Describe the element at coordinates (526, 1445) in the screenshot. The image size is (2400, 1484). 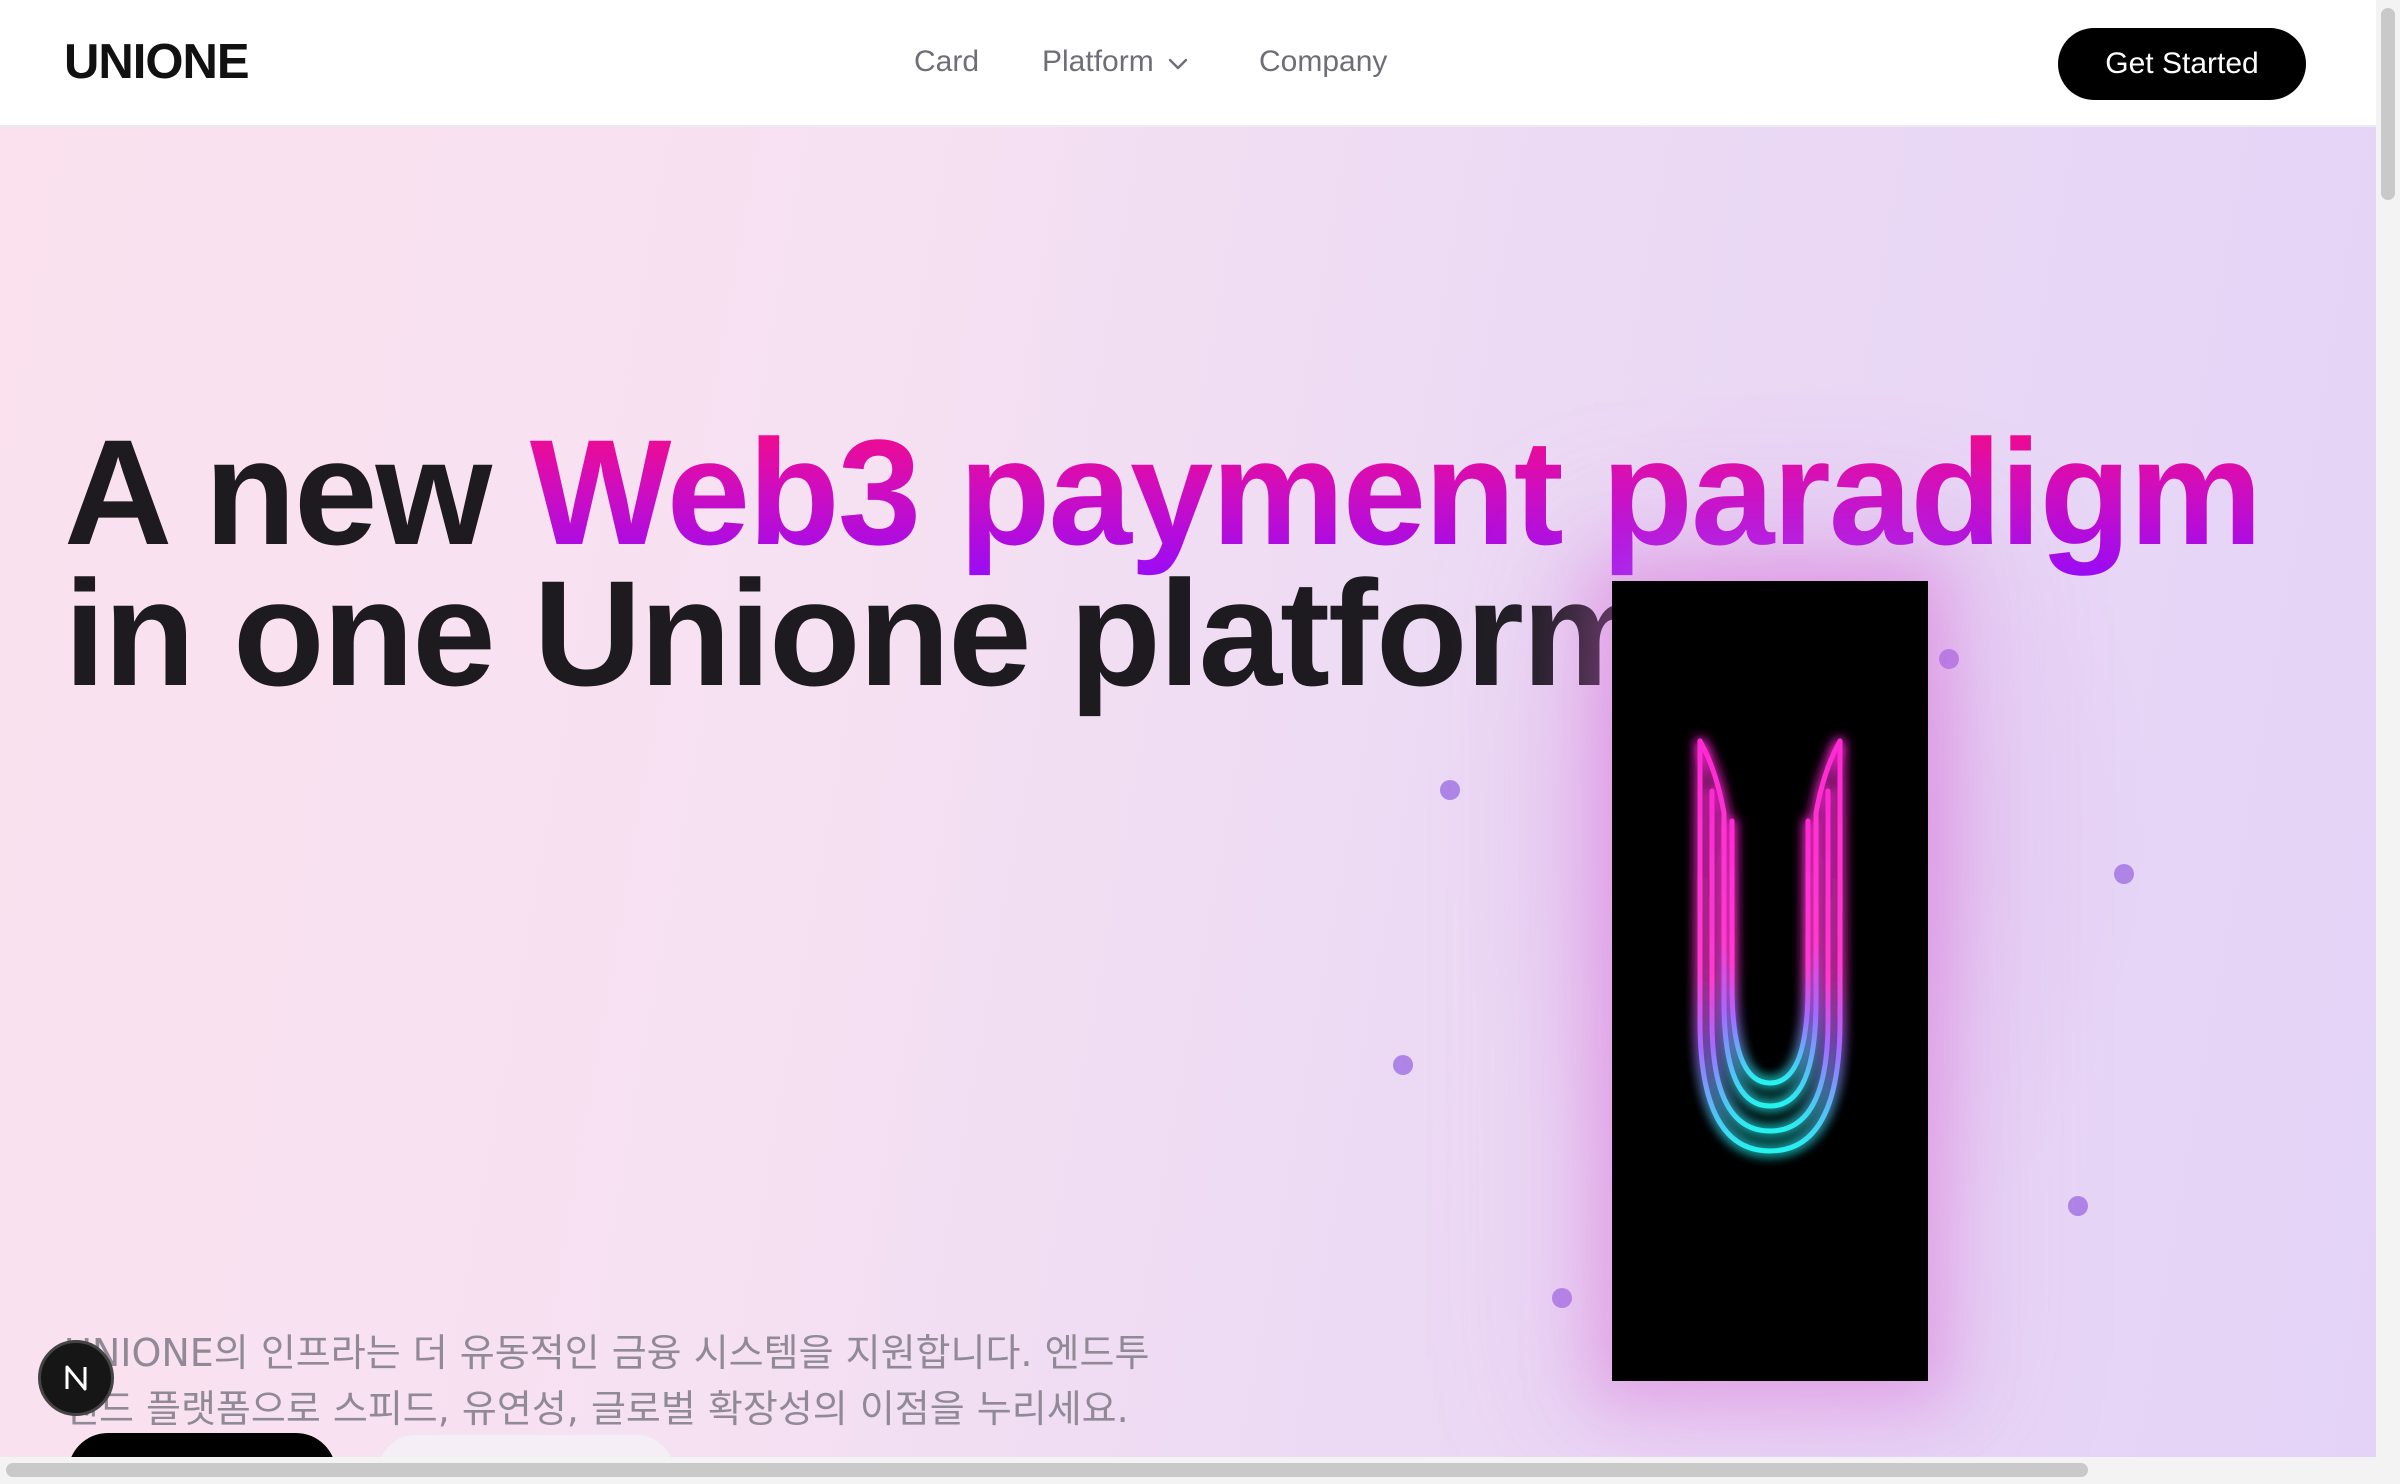
I see `hero-secondary-button` at that location.